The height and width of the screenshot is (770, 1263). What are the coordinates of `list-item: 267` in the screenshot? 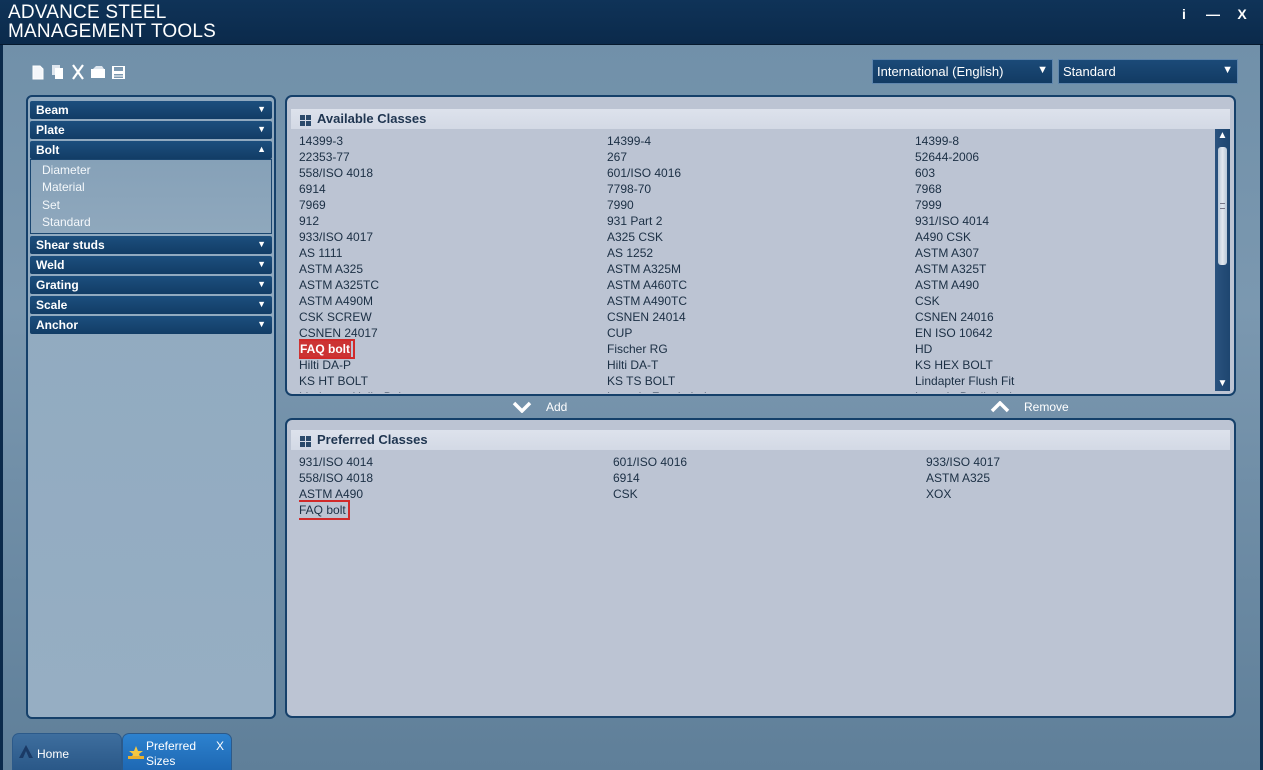 It's located at (617, 157).